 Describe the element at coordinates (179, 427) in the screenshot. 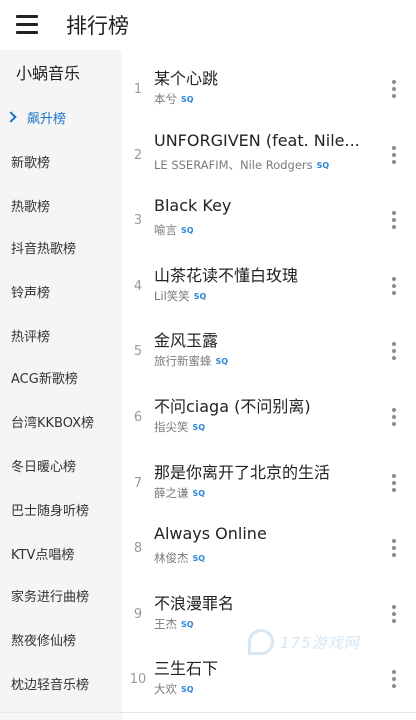

I see `song-artist-line: 指尖笑 SQ` at that location.